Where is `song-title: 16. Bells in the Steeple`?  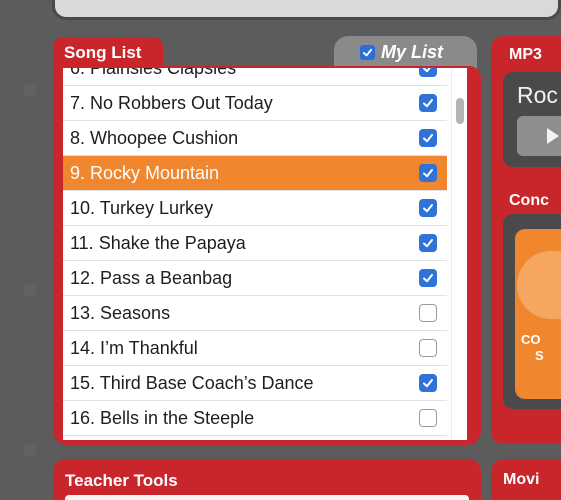 song-title: 16. Bells in the Steeple is located at coordinates (162, 417).